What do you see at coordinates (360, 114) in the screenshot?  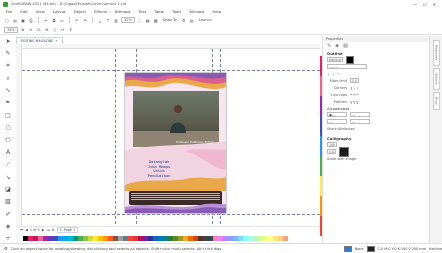 I see `arrowhead-end-select: —` at bounding box center [360, 114].